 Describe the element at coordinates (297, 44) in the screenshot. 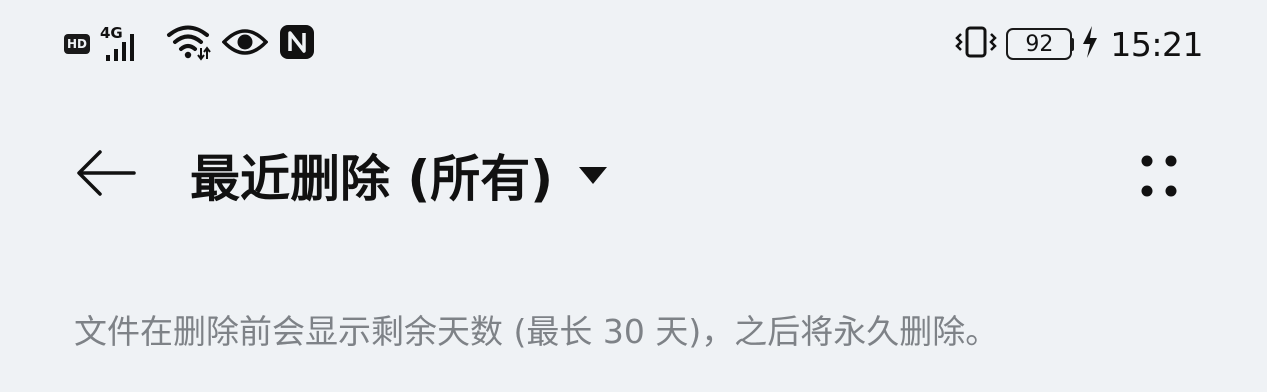

I see `nfc-icon` at that location.